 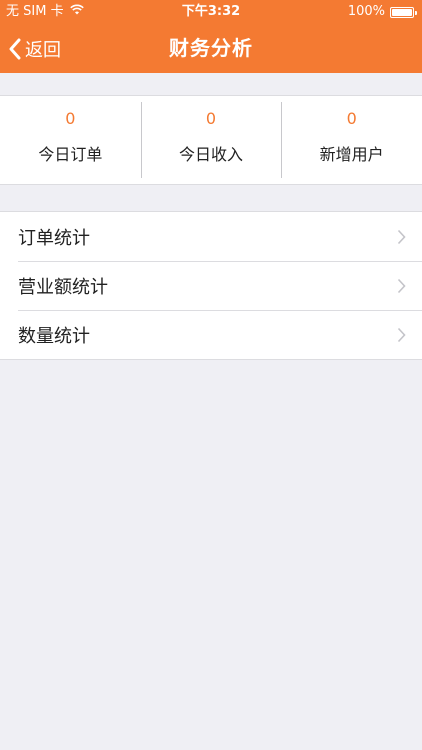 I want to click on menu-item-order-statistics: 订单统计, so click(x=211, y=236).